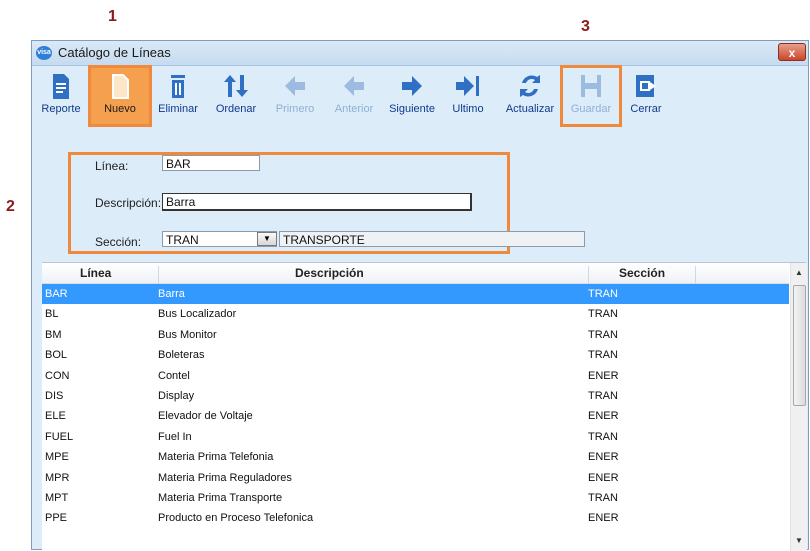 This screenshot has height=551, width=810. Describe the element at coordinates (56, 518) in the screenshot. I see `cell-linea: PPE` at that location.